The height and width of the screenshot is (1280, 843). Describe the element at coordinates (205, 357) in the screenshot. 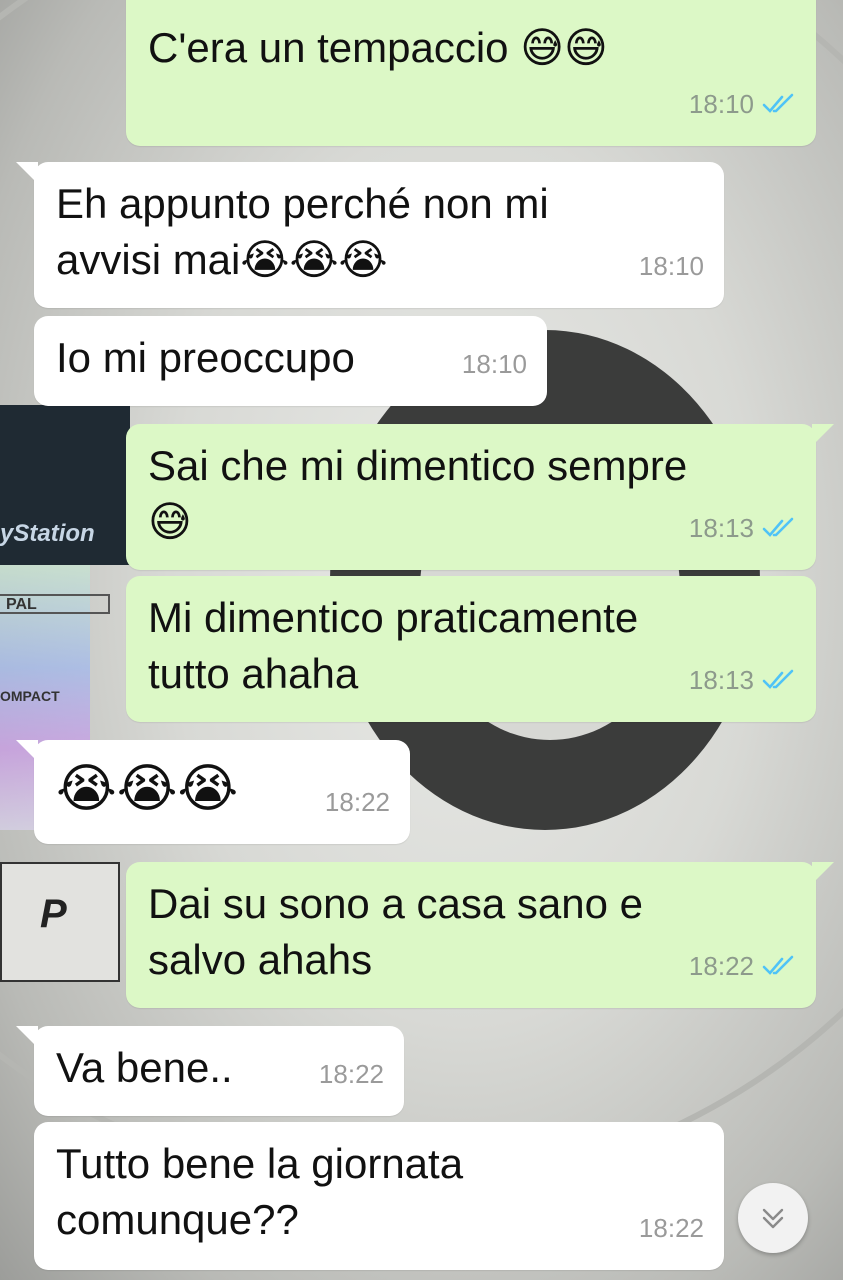

I see `message-text: Io mi preoccupo` at that location.